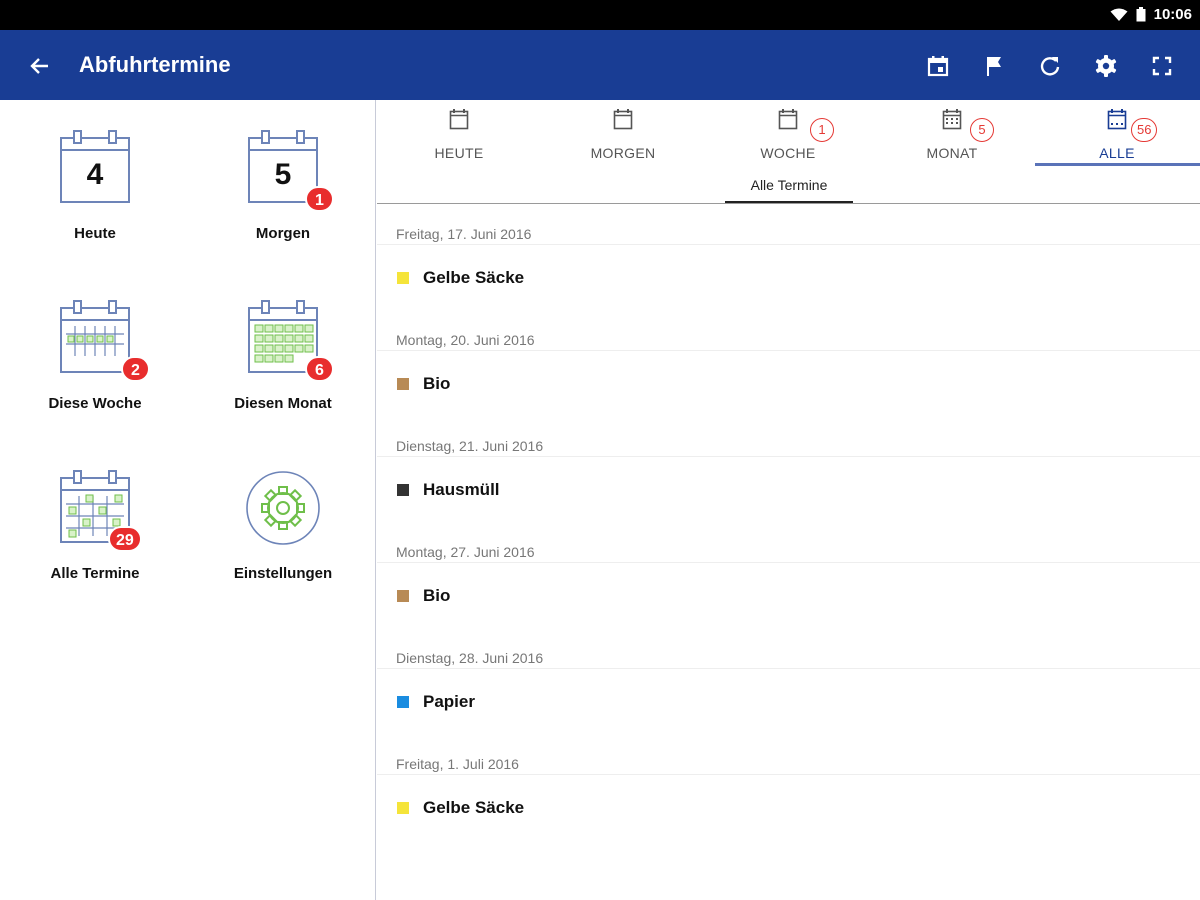 The width and height of the screenshot is (1200, 900). Describe the element at coordinates (1117, 153) in the screenshot. I see `tab-label: ALLE` at that location.